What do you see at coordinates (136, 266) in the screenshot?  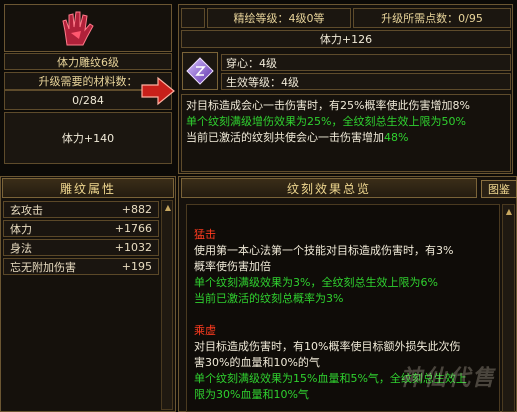 I see `attribute-value: +195` at bounding box center [136, 266].